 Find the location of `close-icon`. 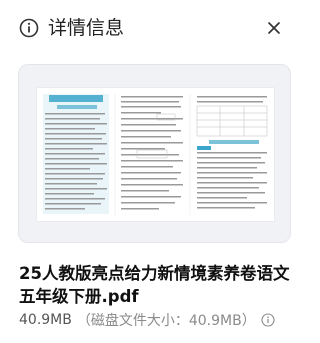

close-icon is located at coordinates (274, 28).